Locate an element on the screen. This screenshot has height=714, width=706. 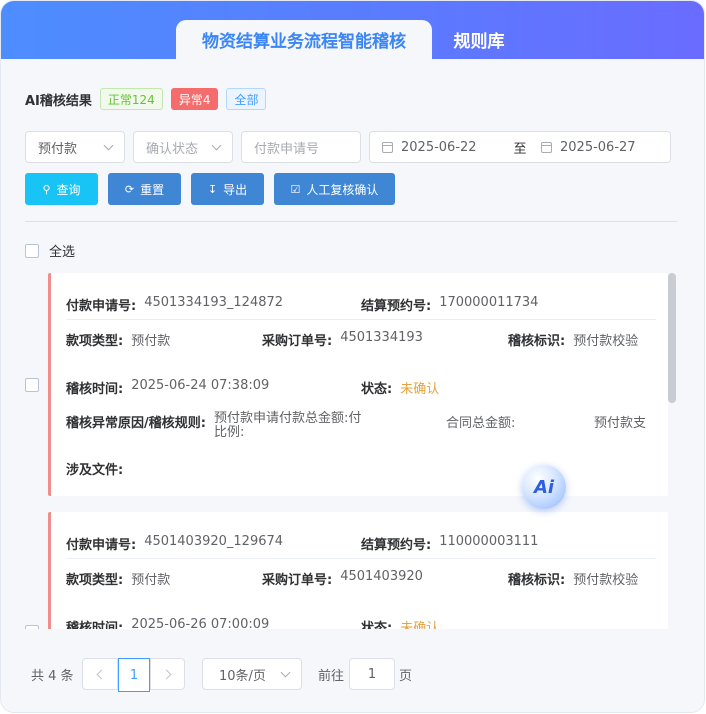
date-to-value: 2025-06-27 is located at coordinates (598, 147).